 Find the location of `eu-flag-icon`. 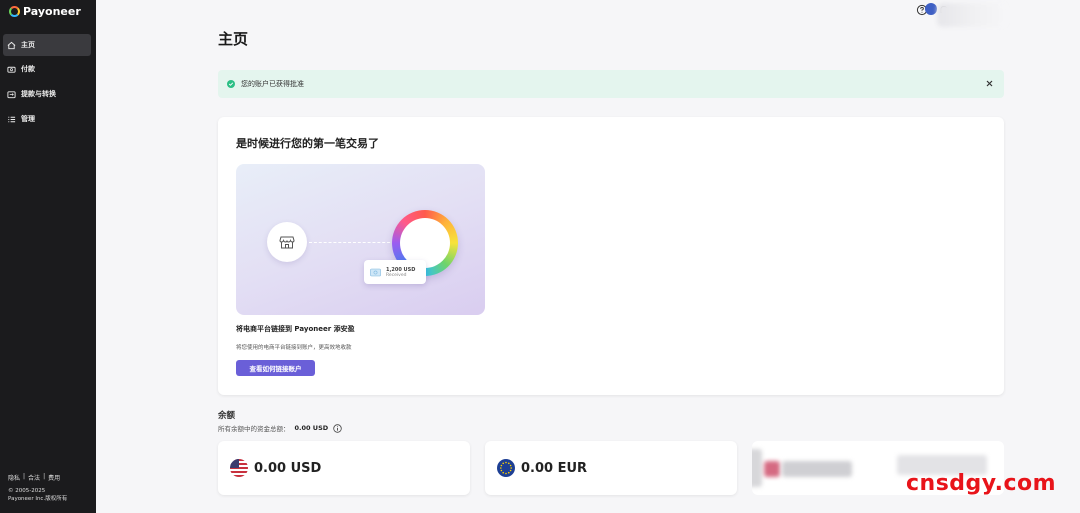

eu-flag-icon is located at coordinates (506, 468).